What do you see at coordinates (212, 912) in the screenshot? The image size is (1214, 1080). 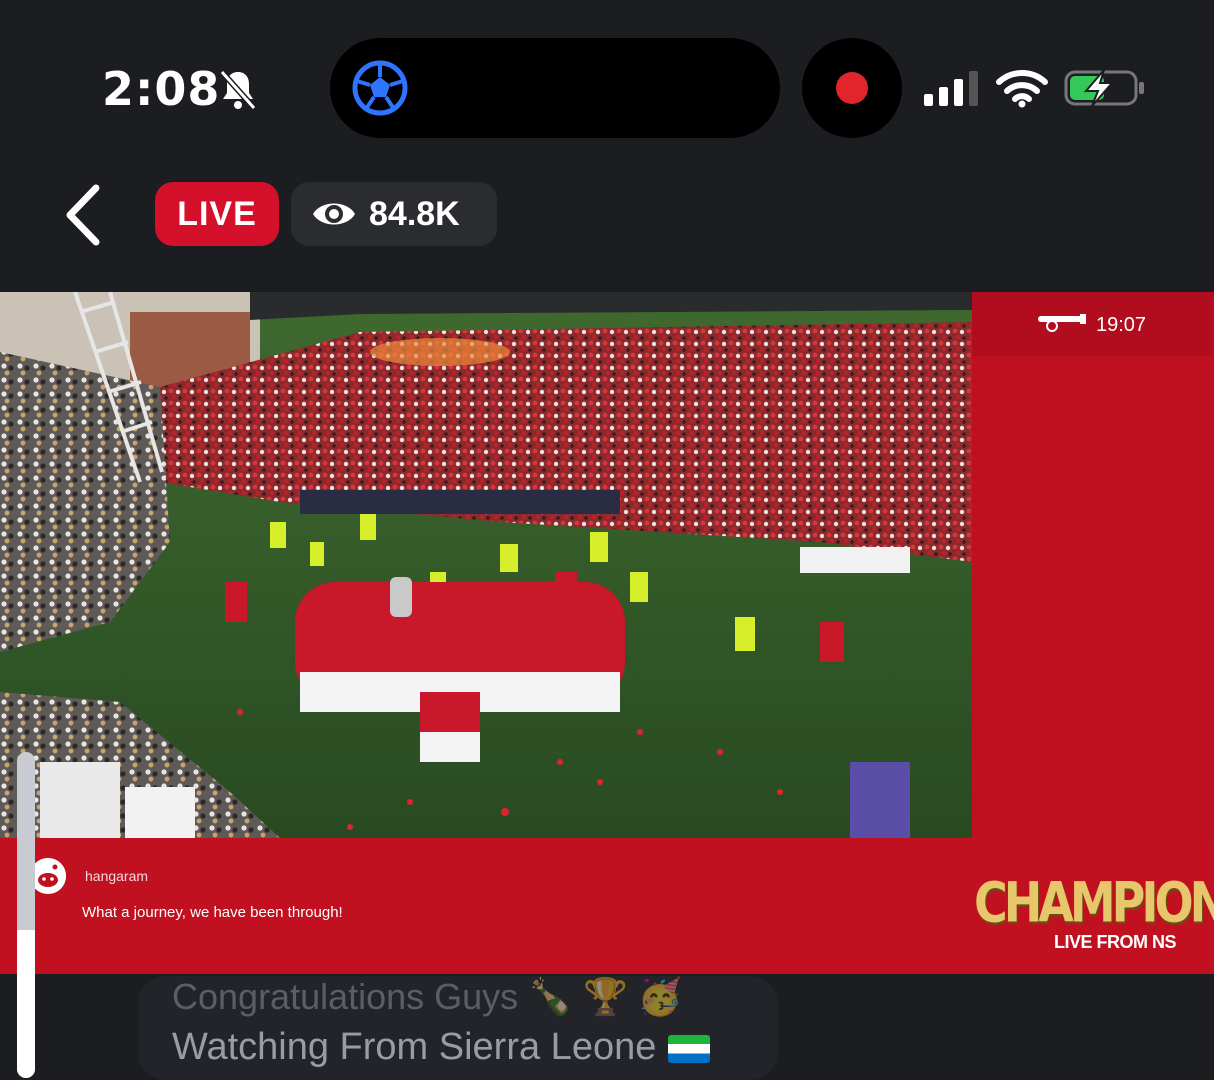 I see `comment-text: What a journey, we have been through!` at bounding box center [212, 912].